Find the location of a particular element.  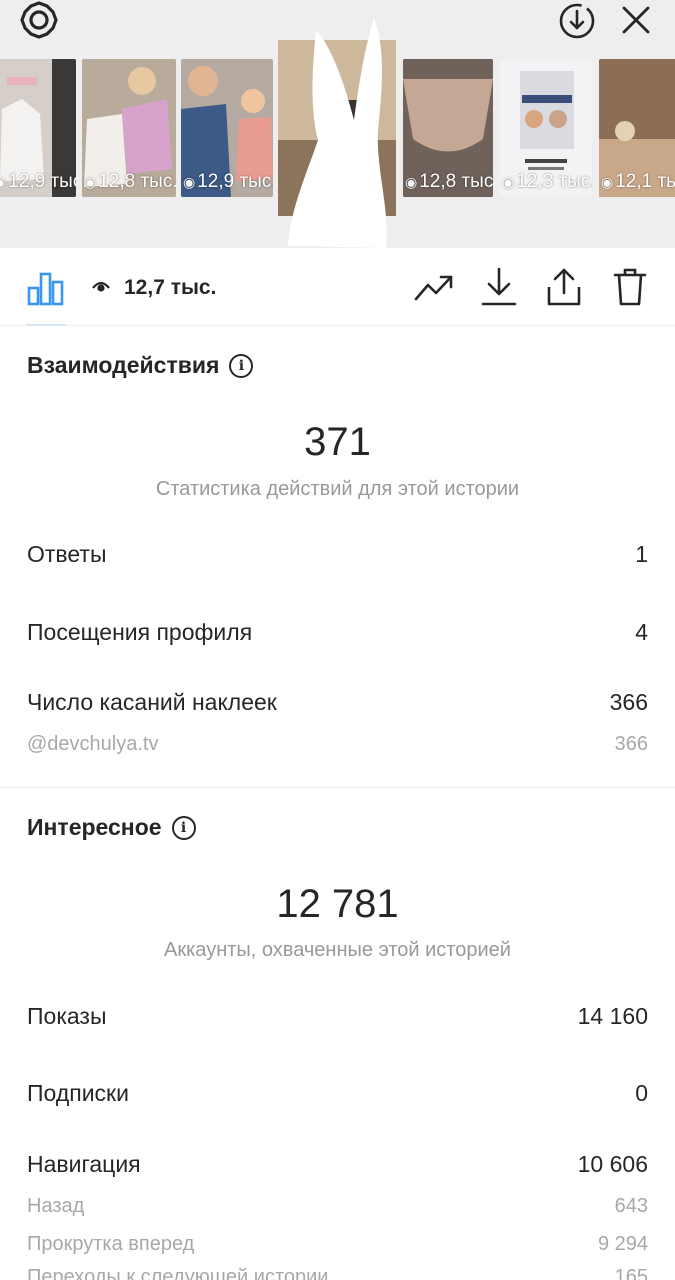

stat-value: 366 is located at coordinates (628, 702).